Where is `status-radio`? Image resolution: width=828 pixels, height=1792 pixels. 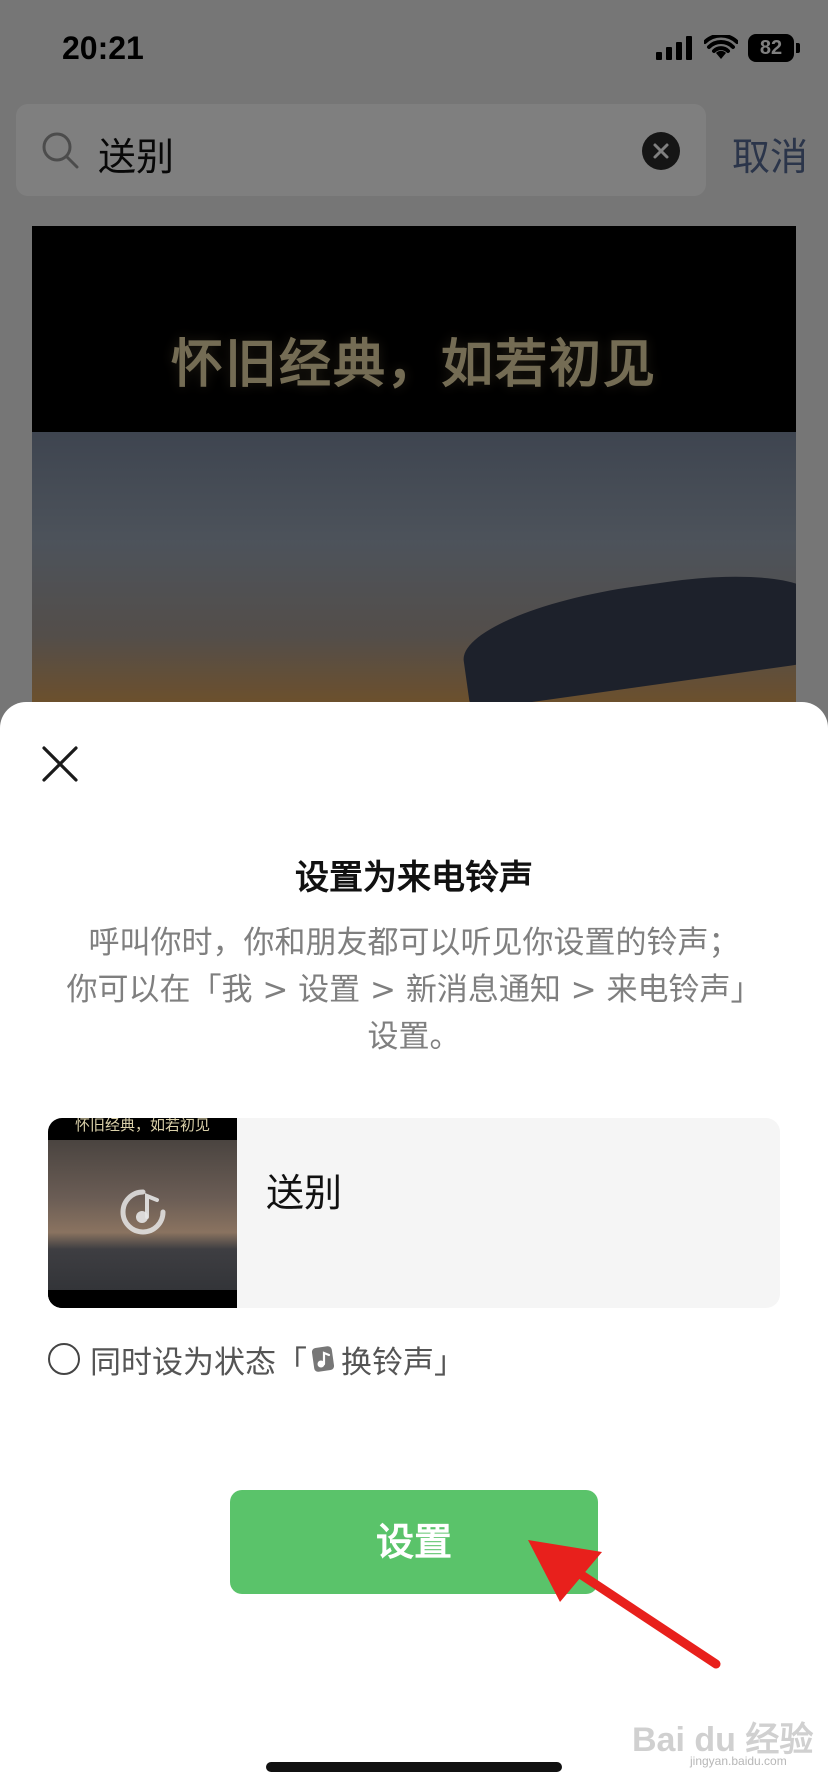 status-radio is located at coordinates (64, 1359).